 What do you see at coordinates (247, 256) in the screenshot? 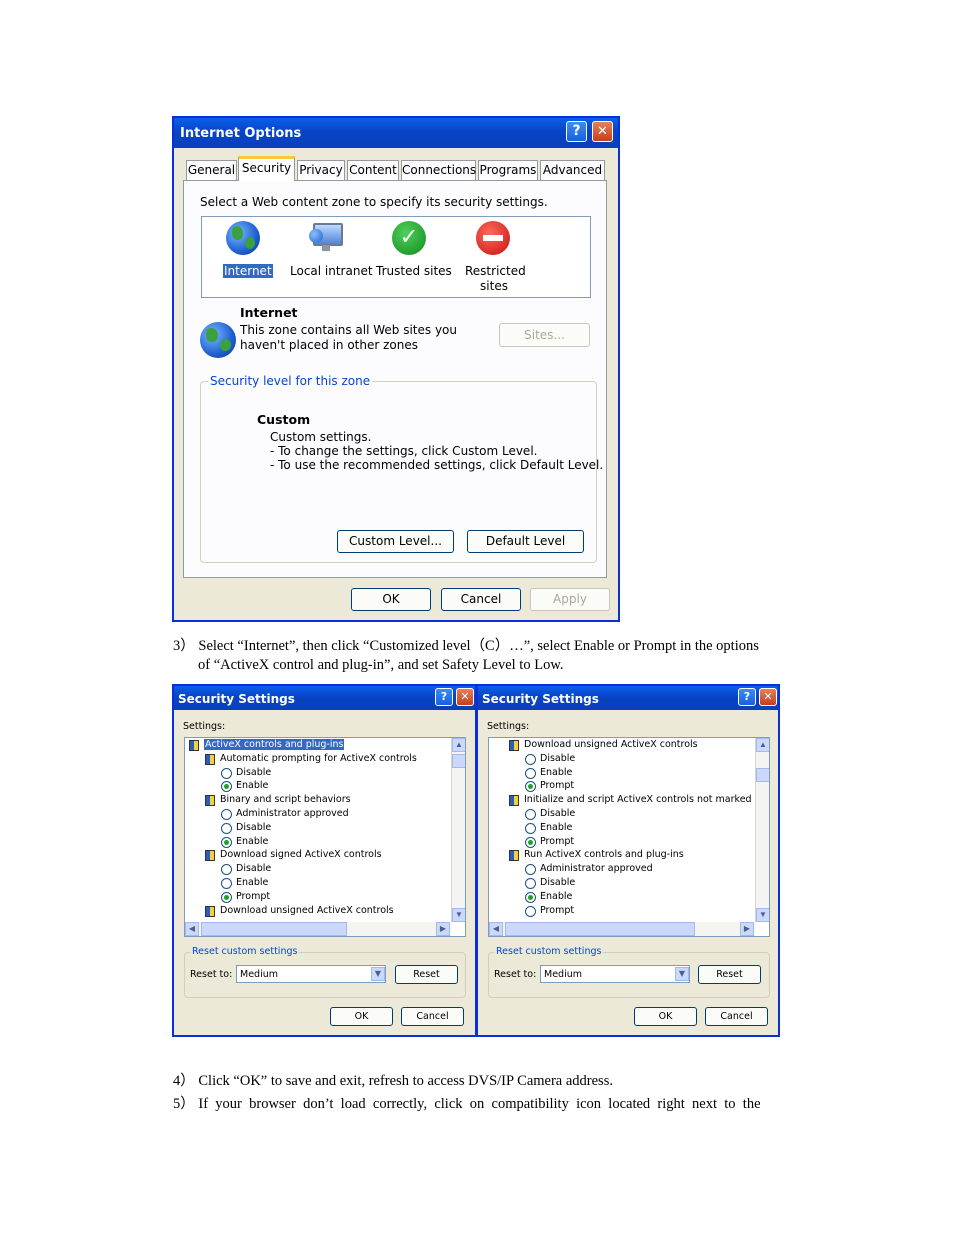
I see `zone-internet: Internet` at bounding box center [247, 256].